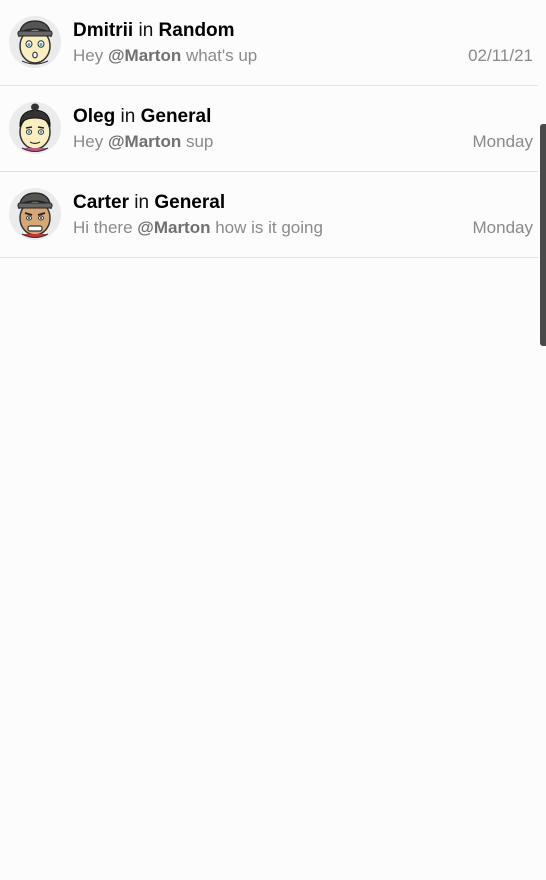 The width and height of the screenshot is (546, 880). What do you see at coordinates (197, 141) in the screenshot?
I see `preview-text-after: sup` at bounding box center [197, 141].